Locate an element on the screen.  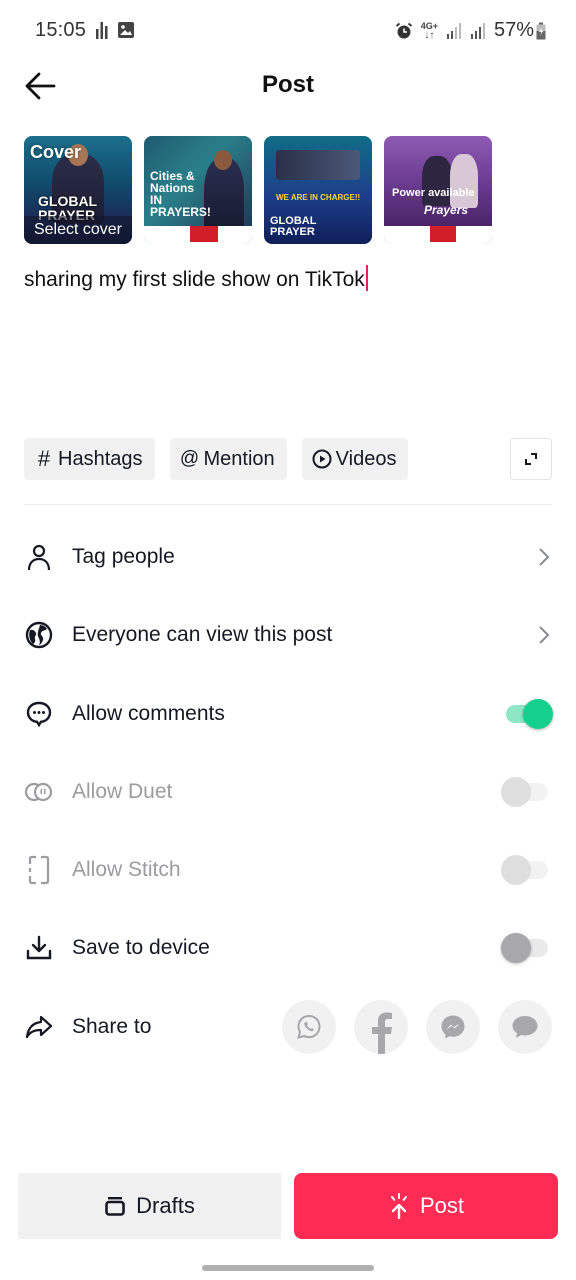
privacy-row: Everyone can view this post is located at coordinates (288, 635).